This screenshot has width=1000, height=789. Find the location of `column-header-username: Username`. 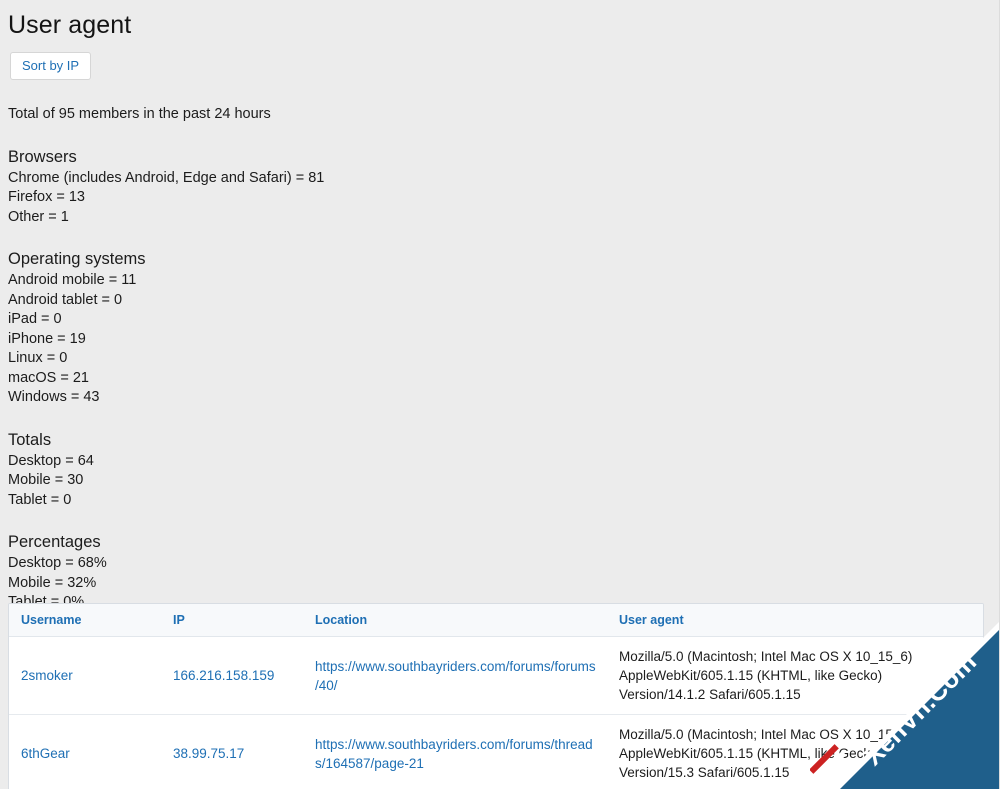

column-header-username: Username is located at coordinates (85, 620).